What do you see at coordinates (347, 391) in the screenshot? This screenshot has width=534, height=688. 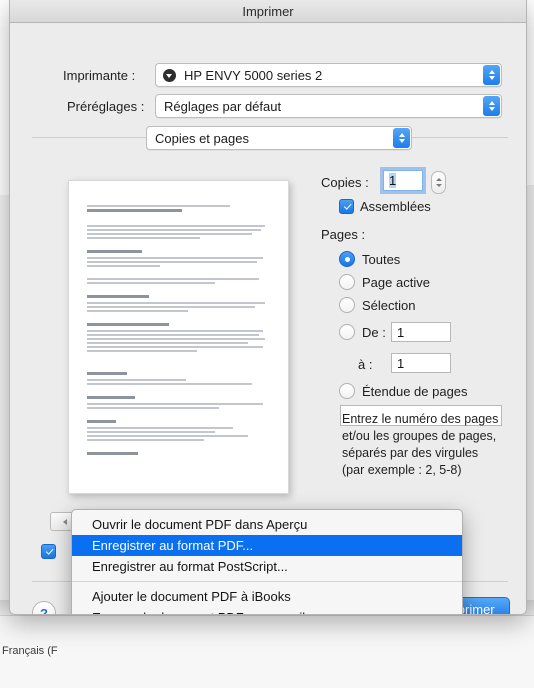 I see `radio-page-range` at bounding box center [347, 391].